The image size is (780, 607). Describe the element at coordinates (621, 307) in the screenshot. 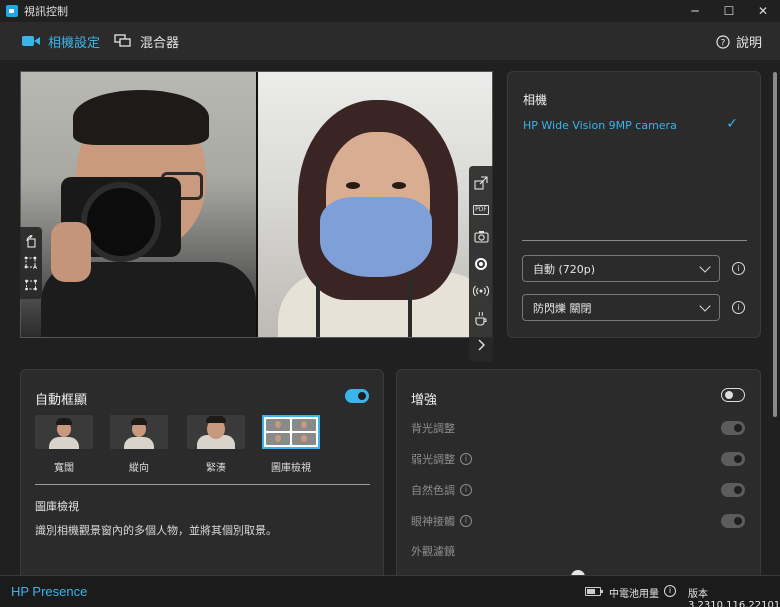

I see `anti-flicker-select: 防閃爍 關閉` at that location.